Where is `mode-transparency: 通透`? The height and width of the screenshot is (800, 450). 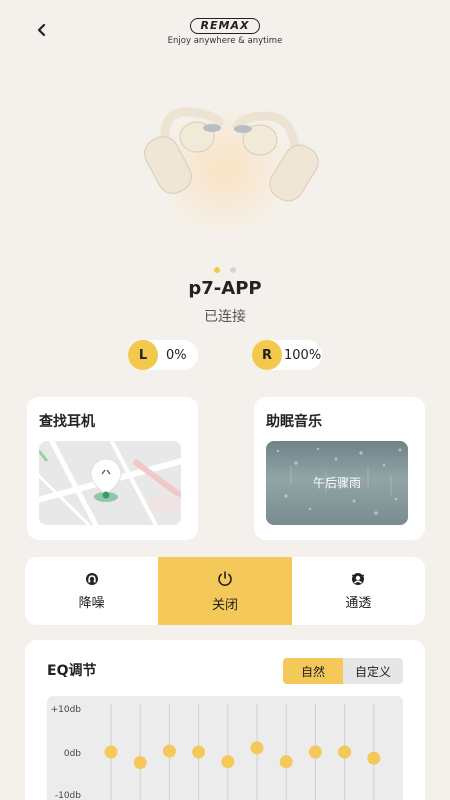 mode-transparency: 通透 is located at coordinates (358, 591).